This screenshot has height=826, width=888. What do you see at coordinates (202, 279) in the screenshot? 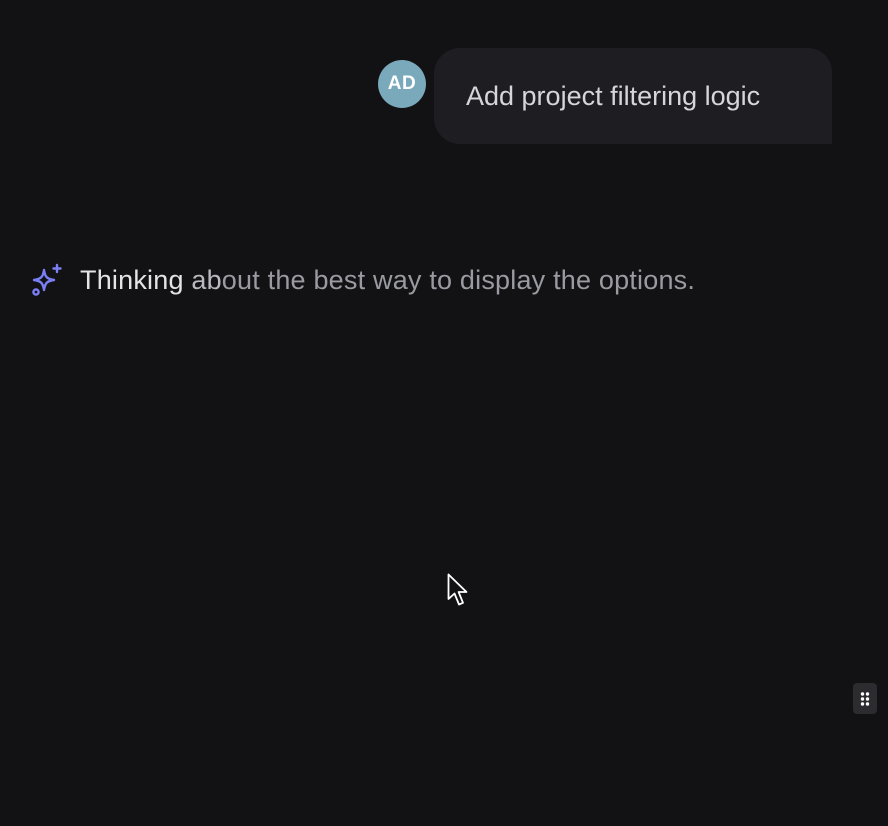
I see `thinking-text-mid: ab` at bounding box center [202, 279].